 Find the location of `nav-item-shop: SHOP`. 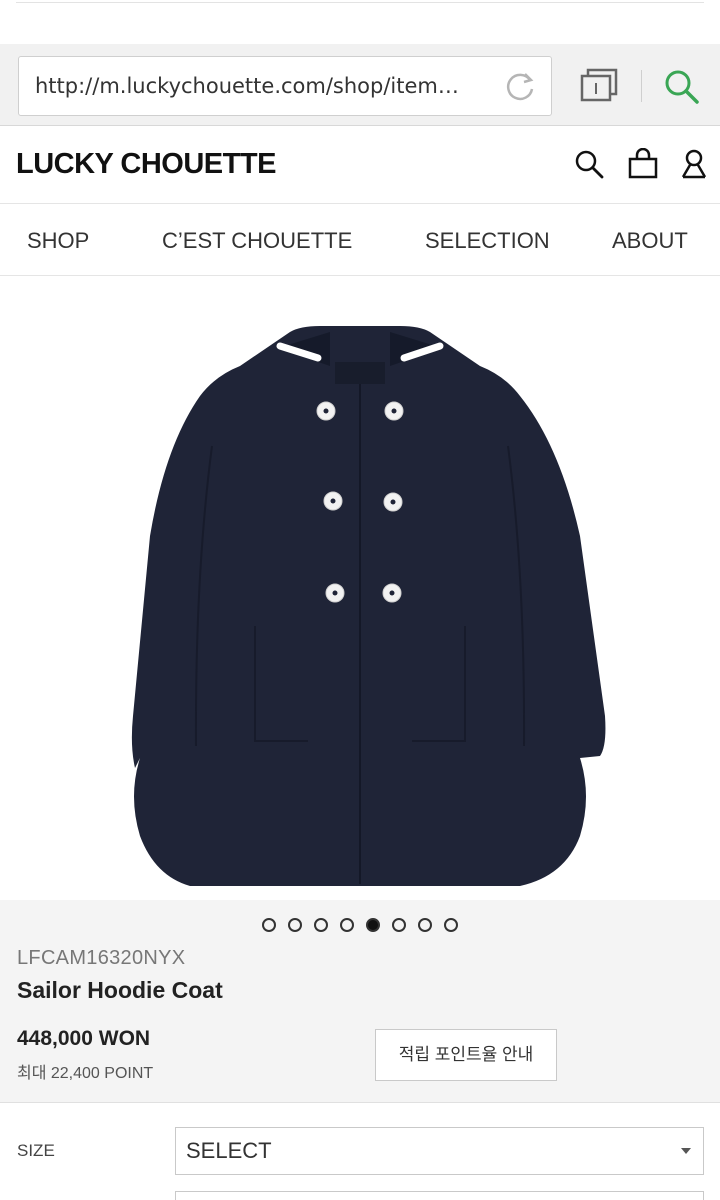

nav-item-shop: SHOP is located at coordinates (58, 241).